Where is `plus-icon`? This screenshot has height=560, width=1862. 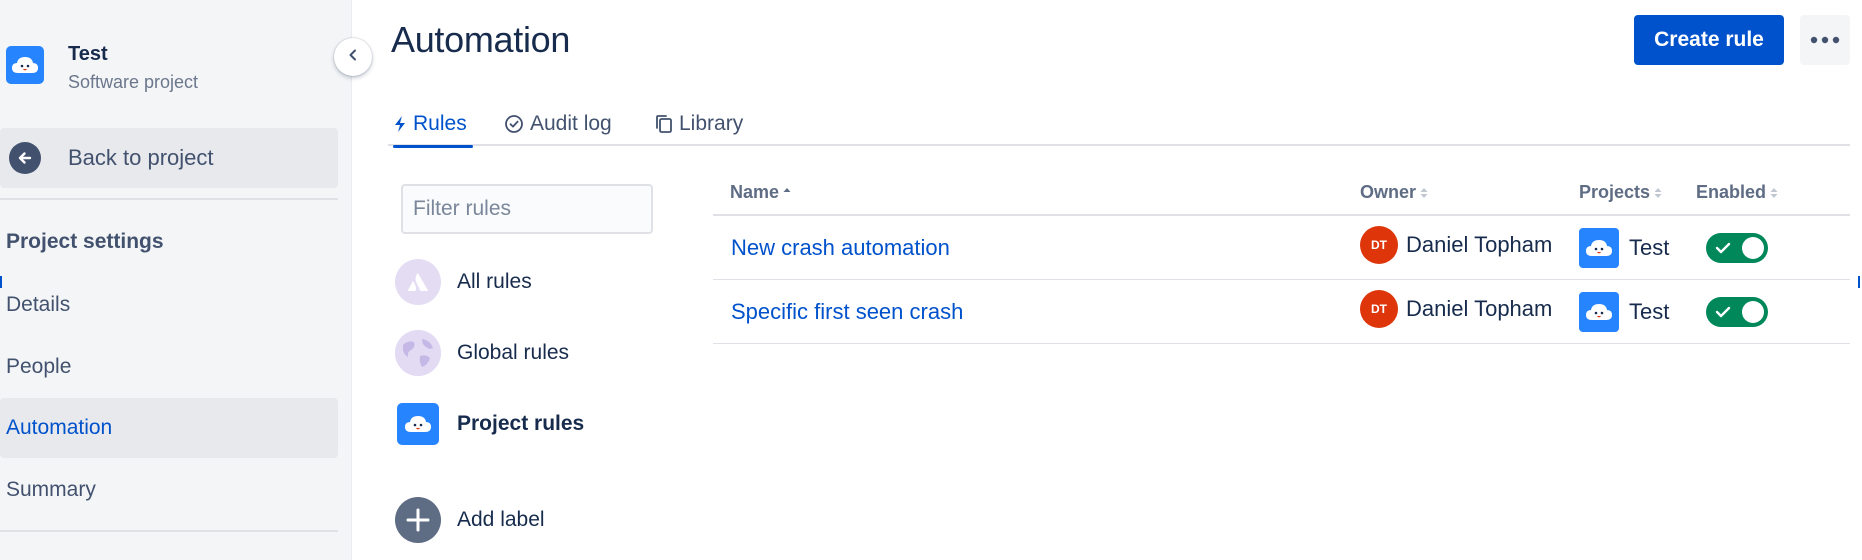 plus-icon is located at coordinates (418, 520).